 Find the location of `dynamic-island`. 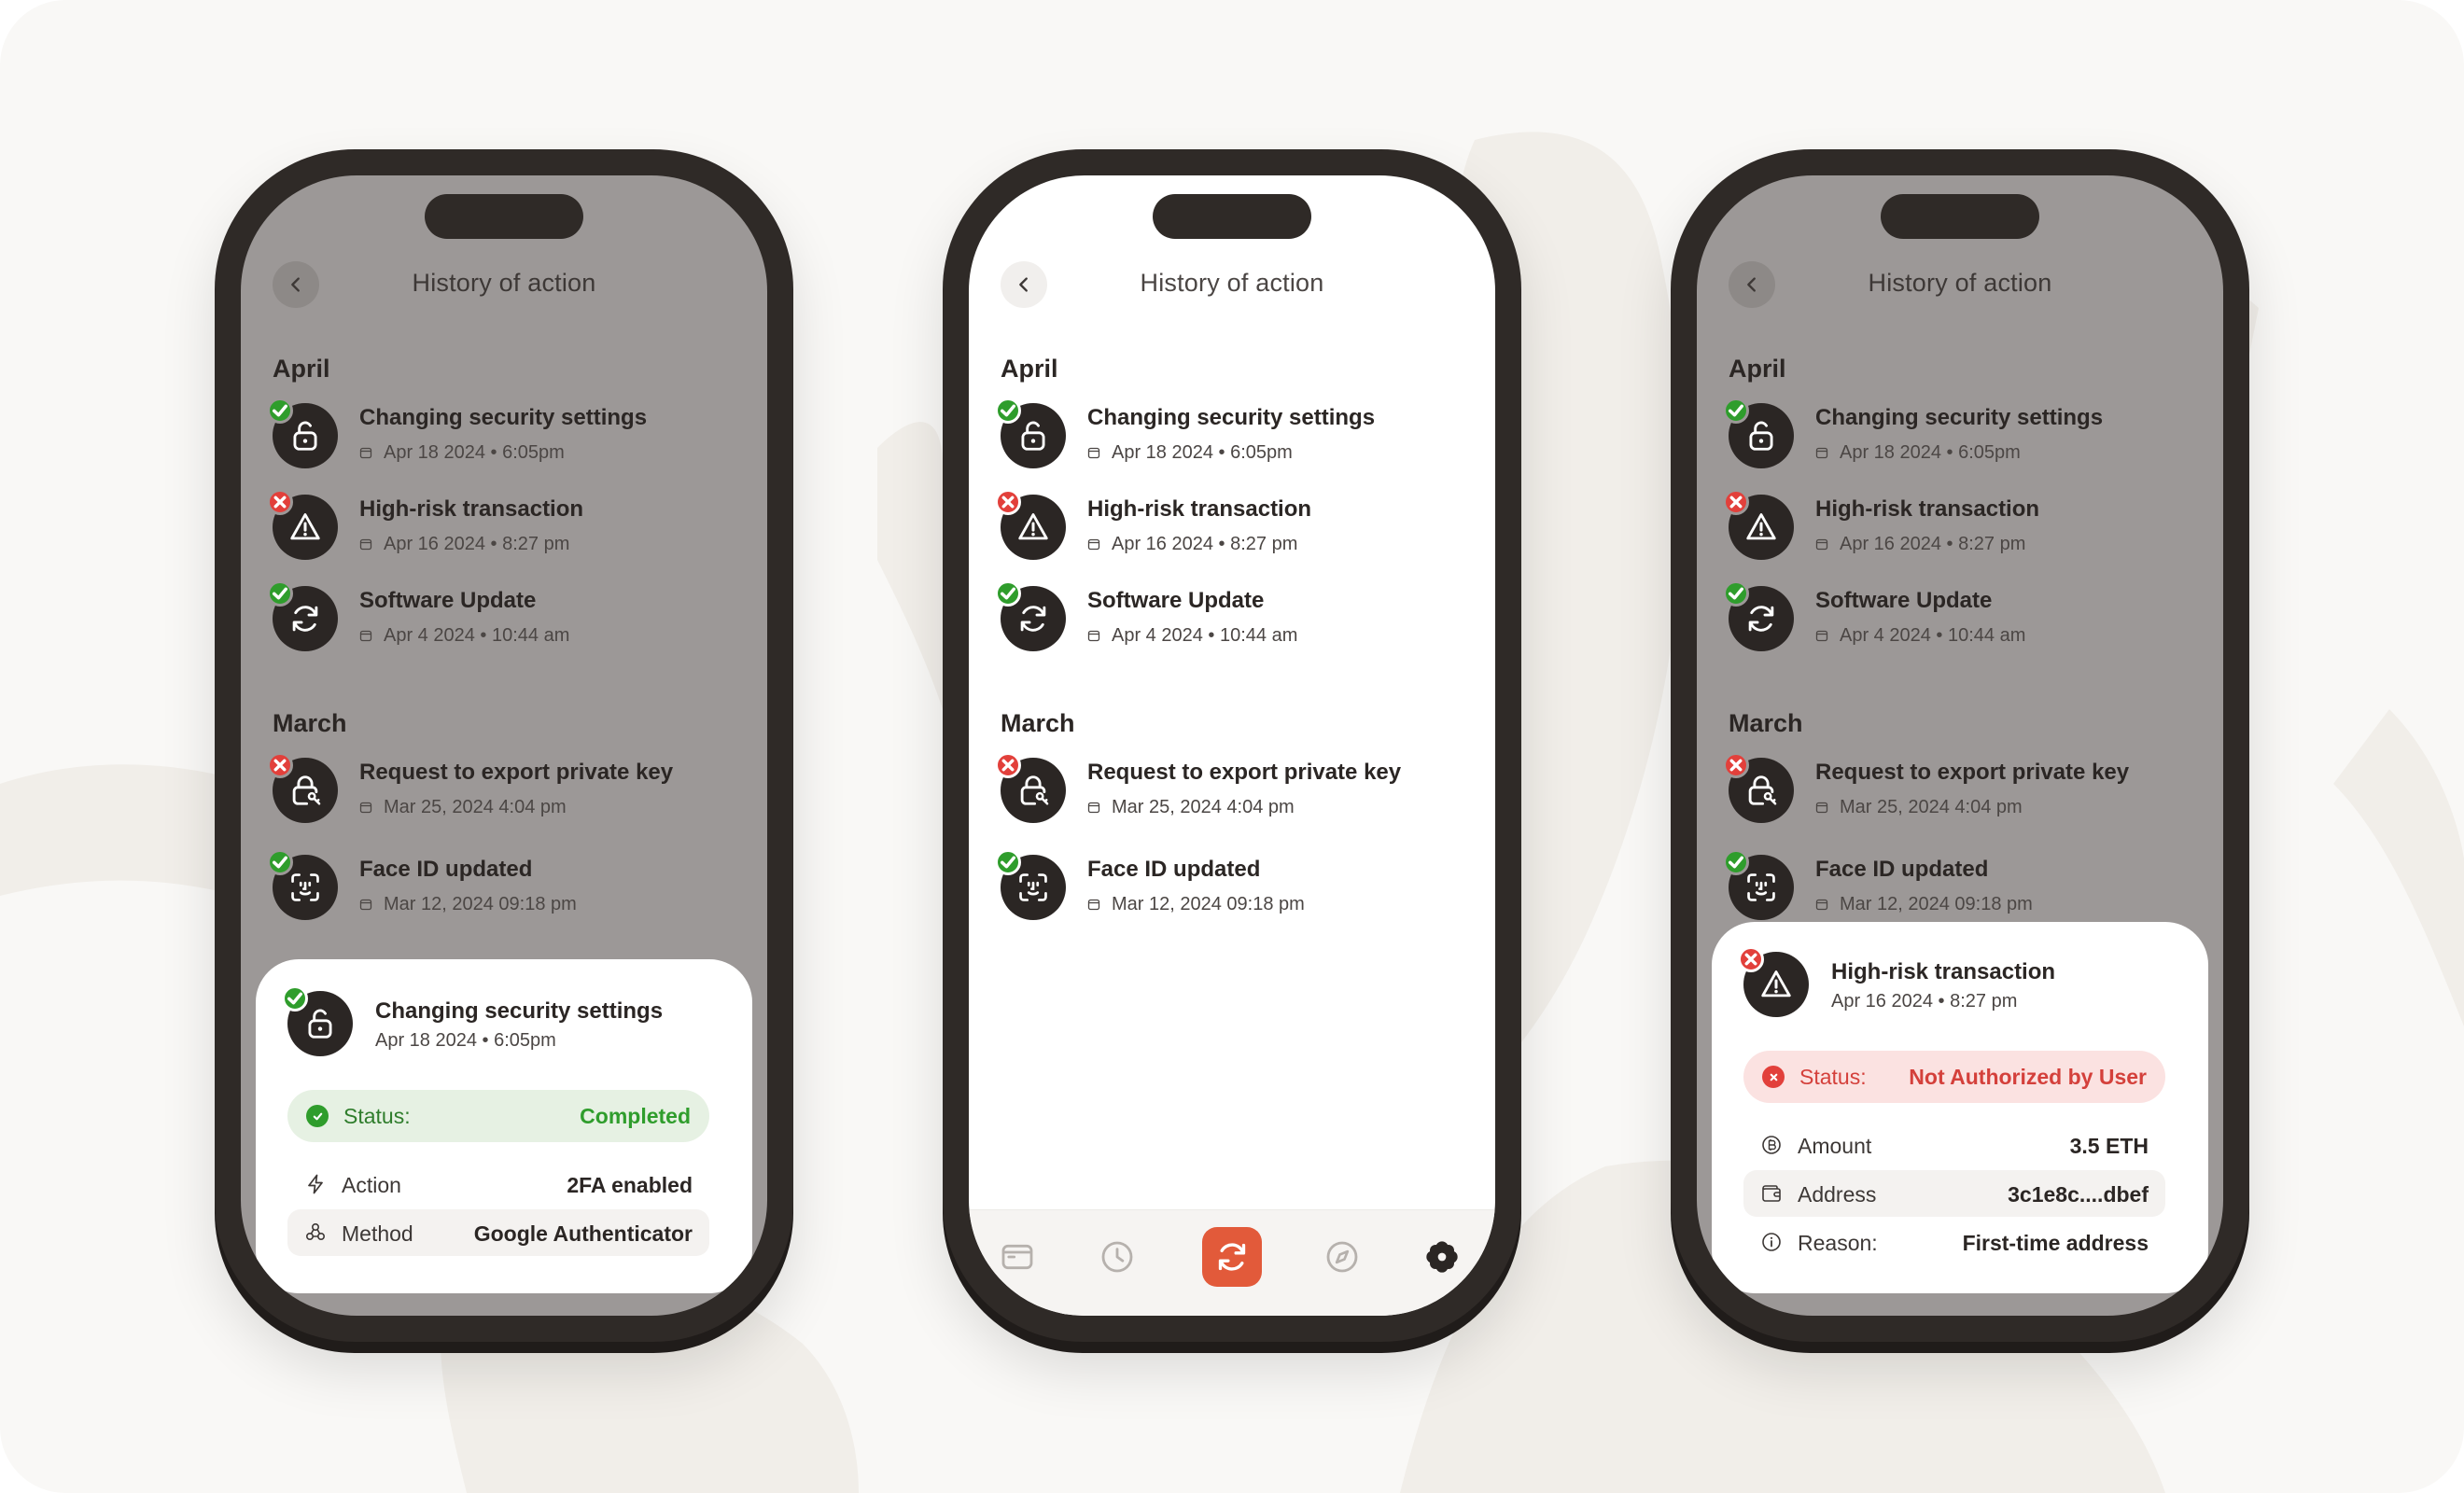

dynamic-island is located at coordinates (1232, 216).